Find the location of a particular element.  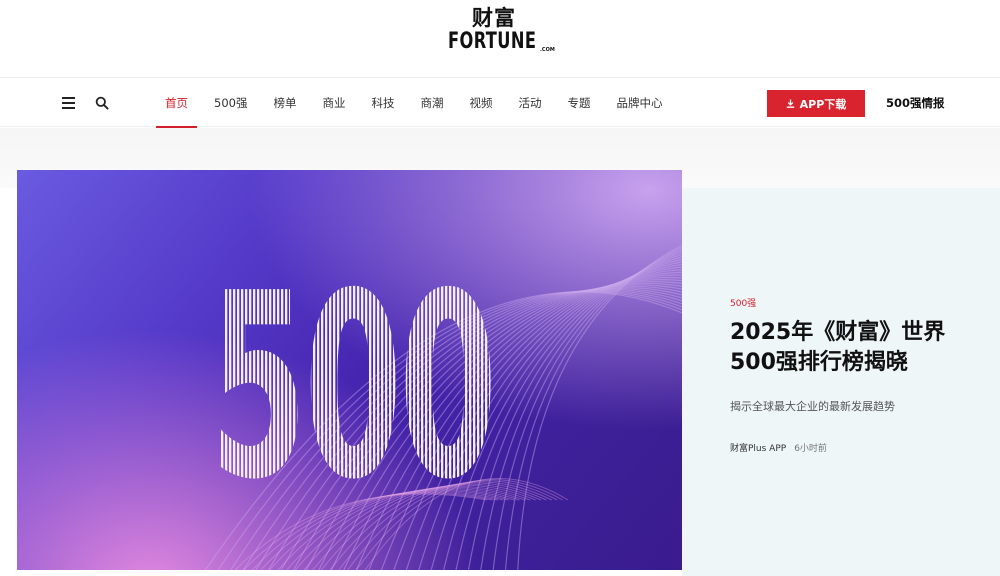

nav-item: 专题 is located at coordinates (578, 103).